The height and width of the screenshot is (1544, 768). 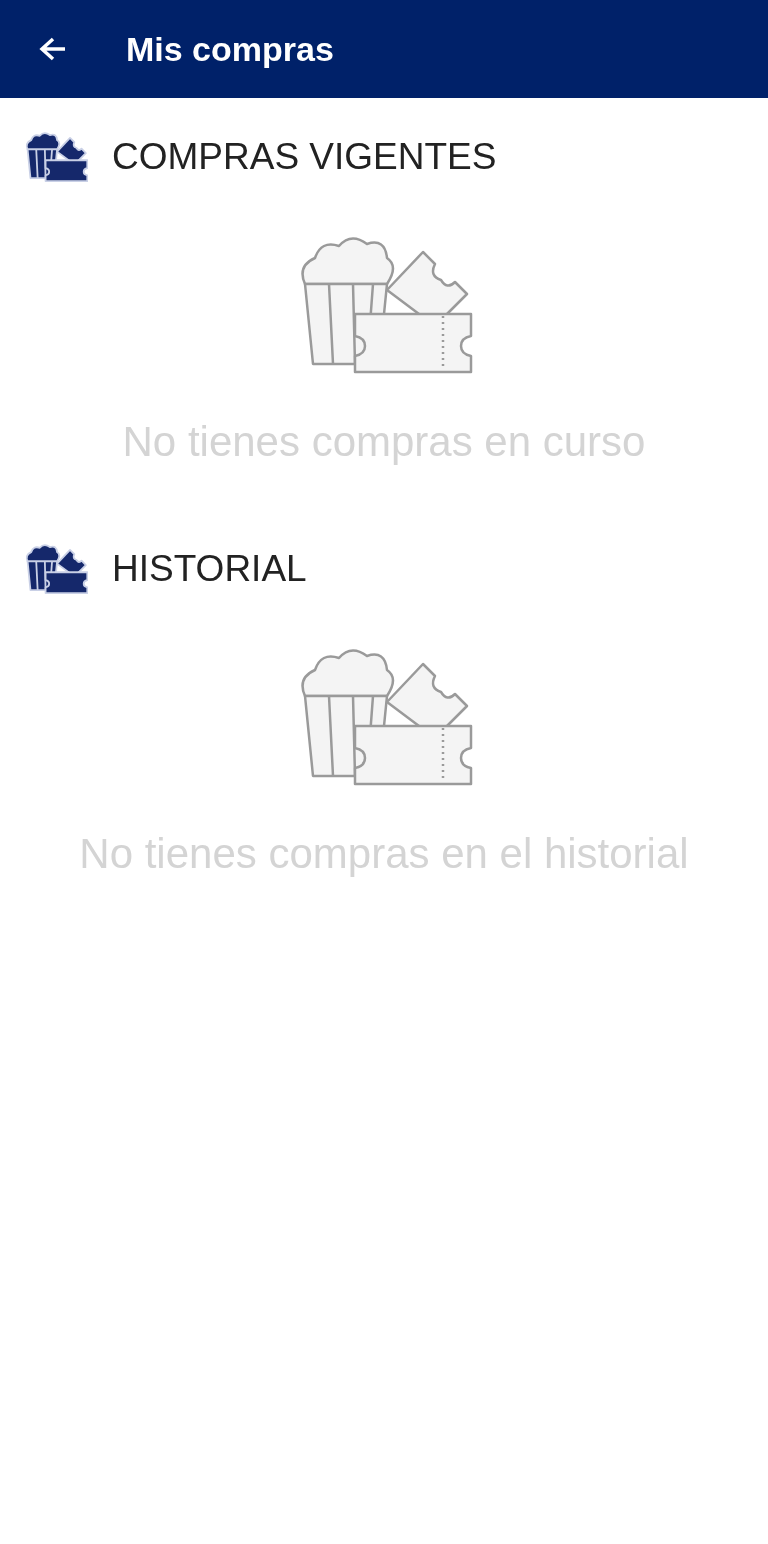 I want to click on section-title: COMPRAS VIGENTES, so click(x=304, y=157).